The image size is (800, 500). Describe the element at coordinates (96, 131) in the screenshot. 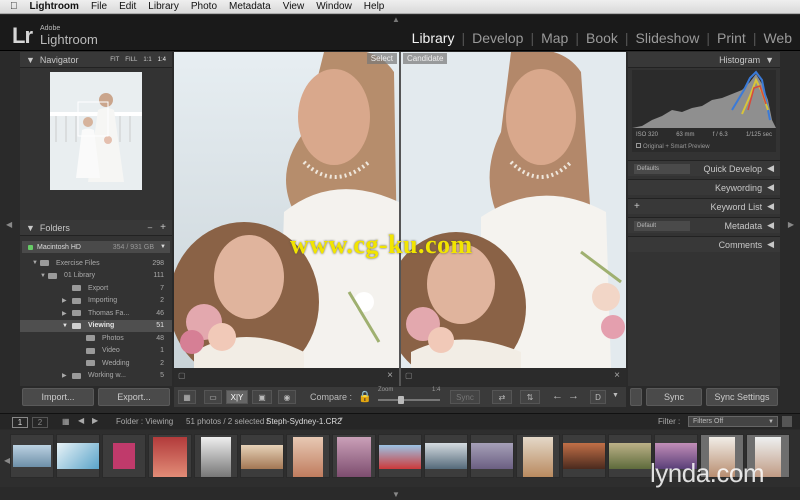

I see `navigator-preview` at that location.